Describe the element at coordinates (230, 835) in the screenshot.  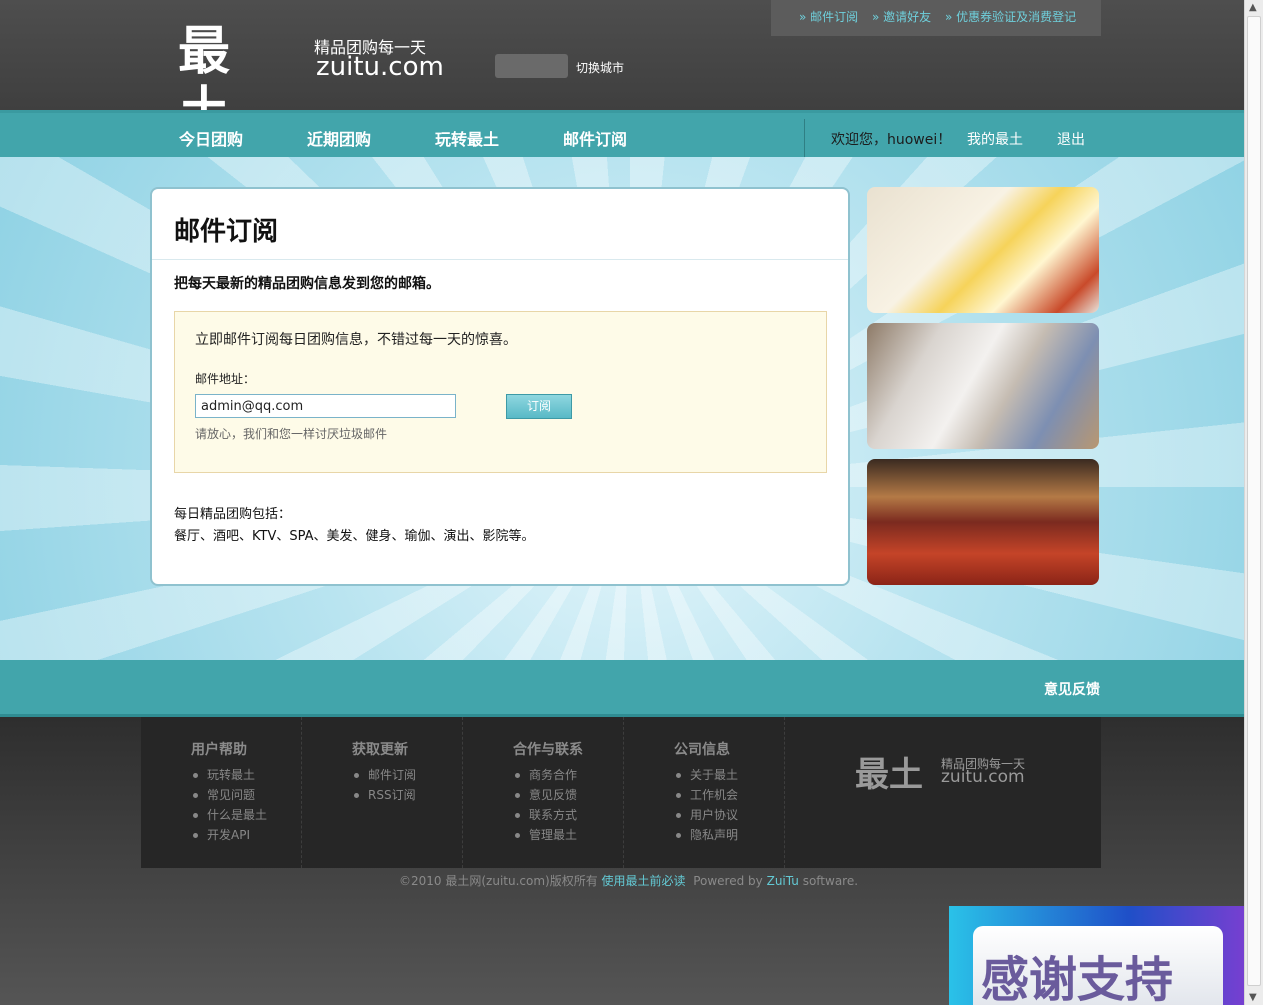
I see `footer-link: 开发API` at that location.